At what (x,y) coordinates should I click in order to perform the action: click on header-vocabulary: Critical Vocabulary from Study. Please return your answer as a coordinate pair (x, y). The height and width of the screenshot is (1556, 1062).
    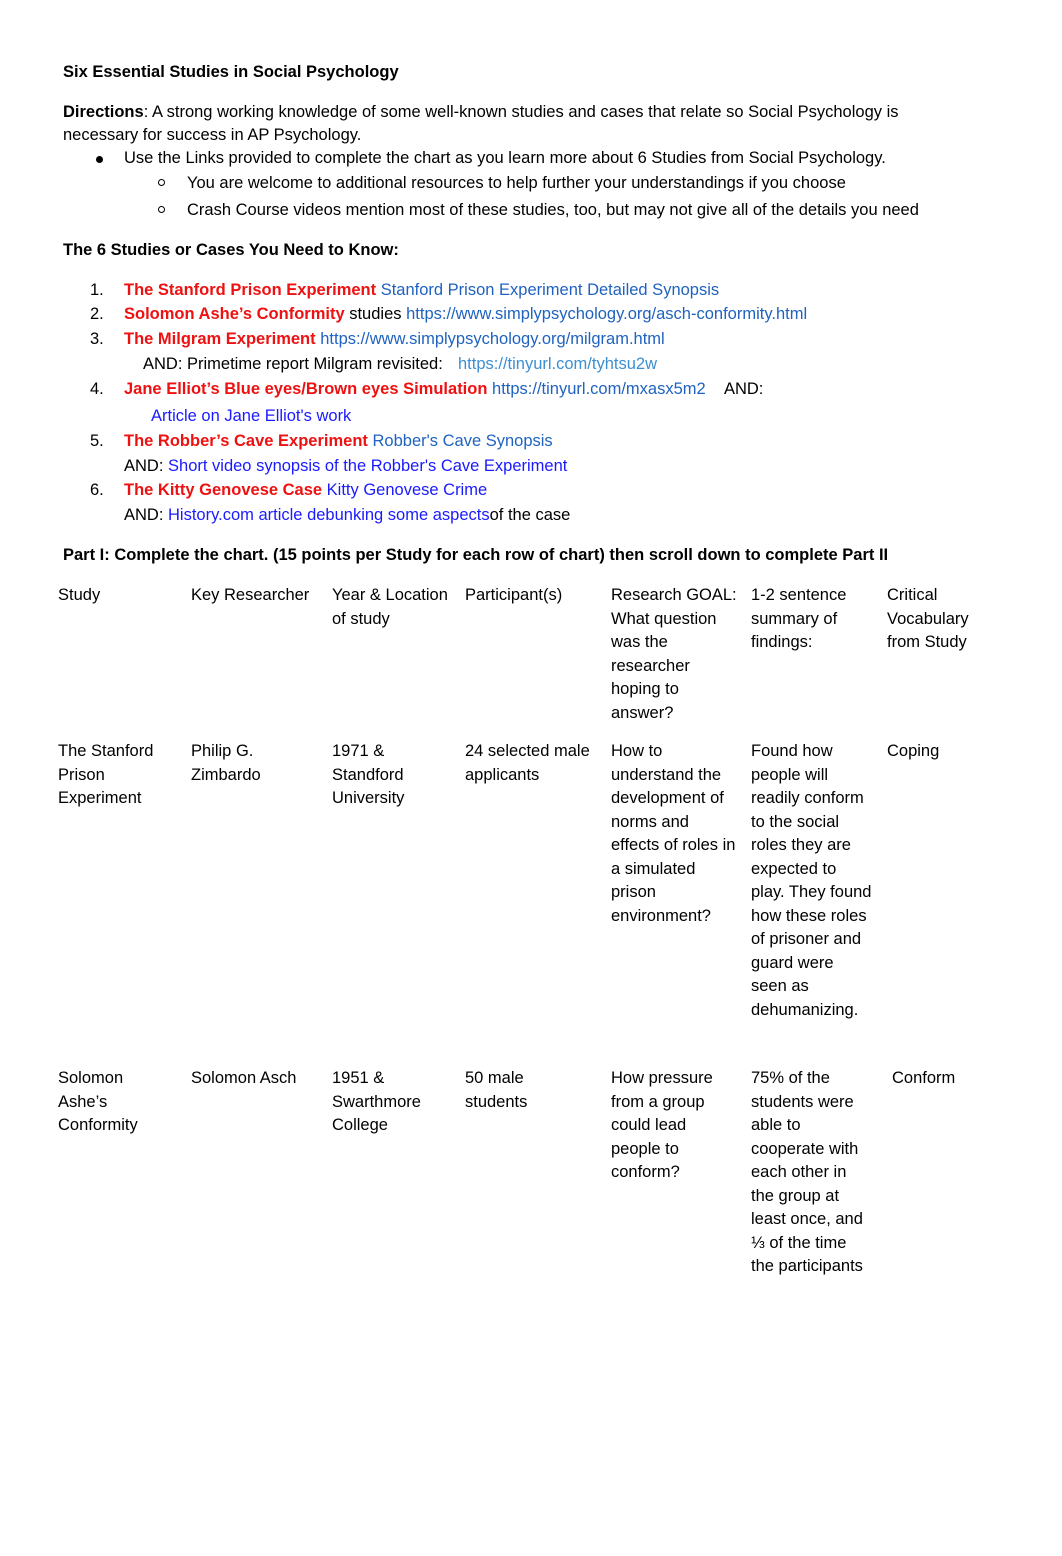
    Looking at the image, I should click on (928, 618).